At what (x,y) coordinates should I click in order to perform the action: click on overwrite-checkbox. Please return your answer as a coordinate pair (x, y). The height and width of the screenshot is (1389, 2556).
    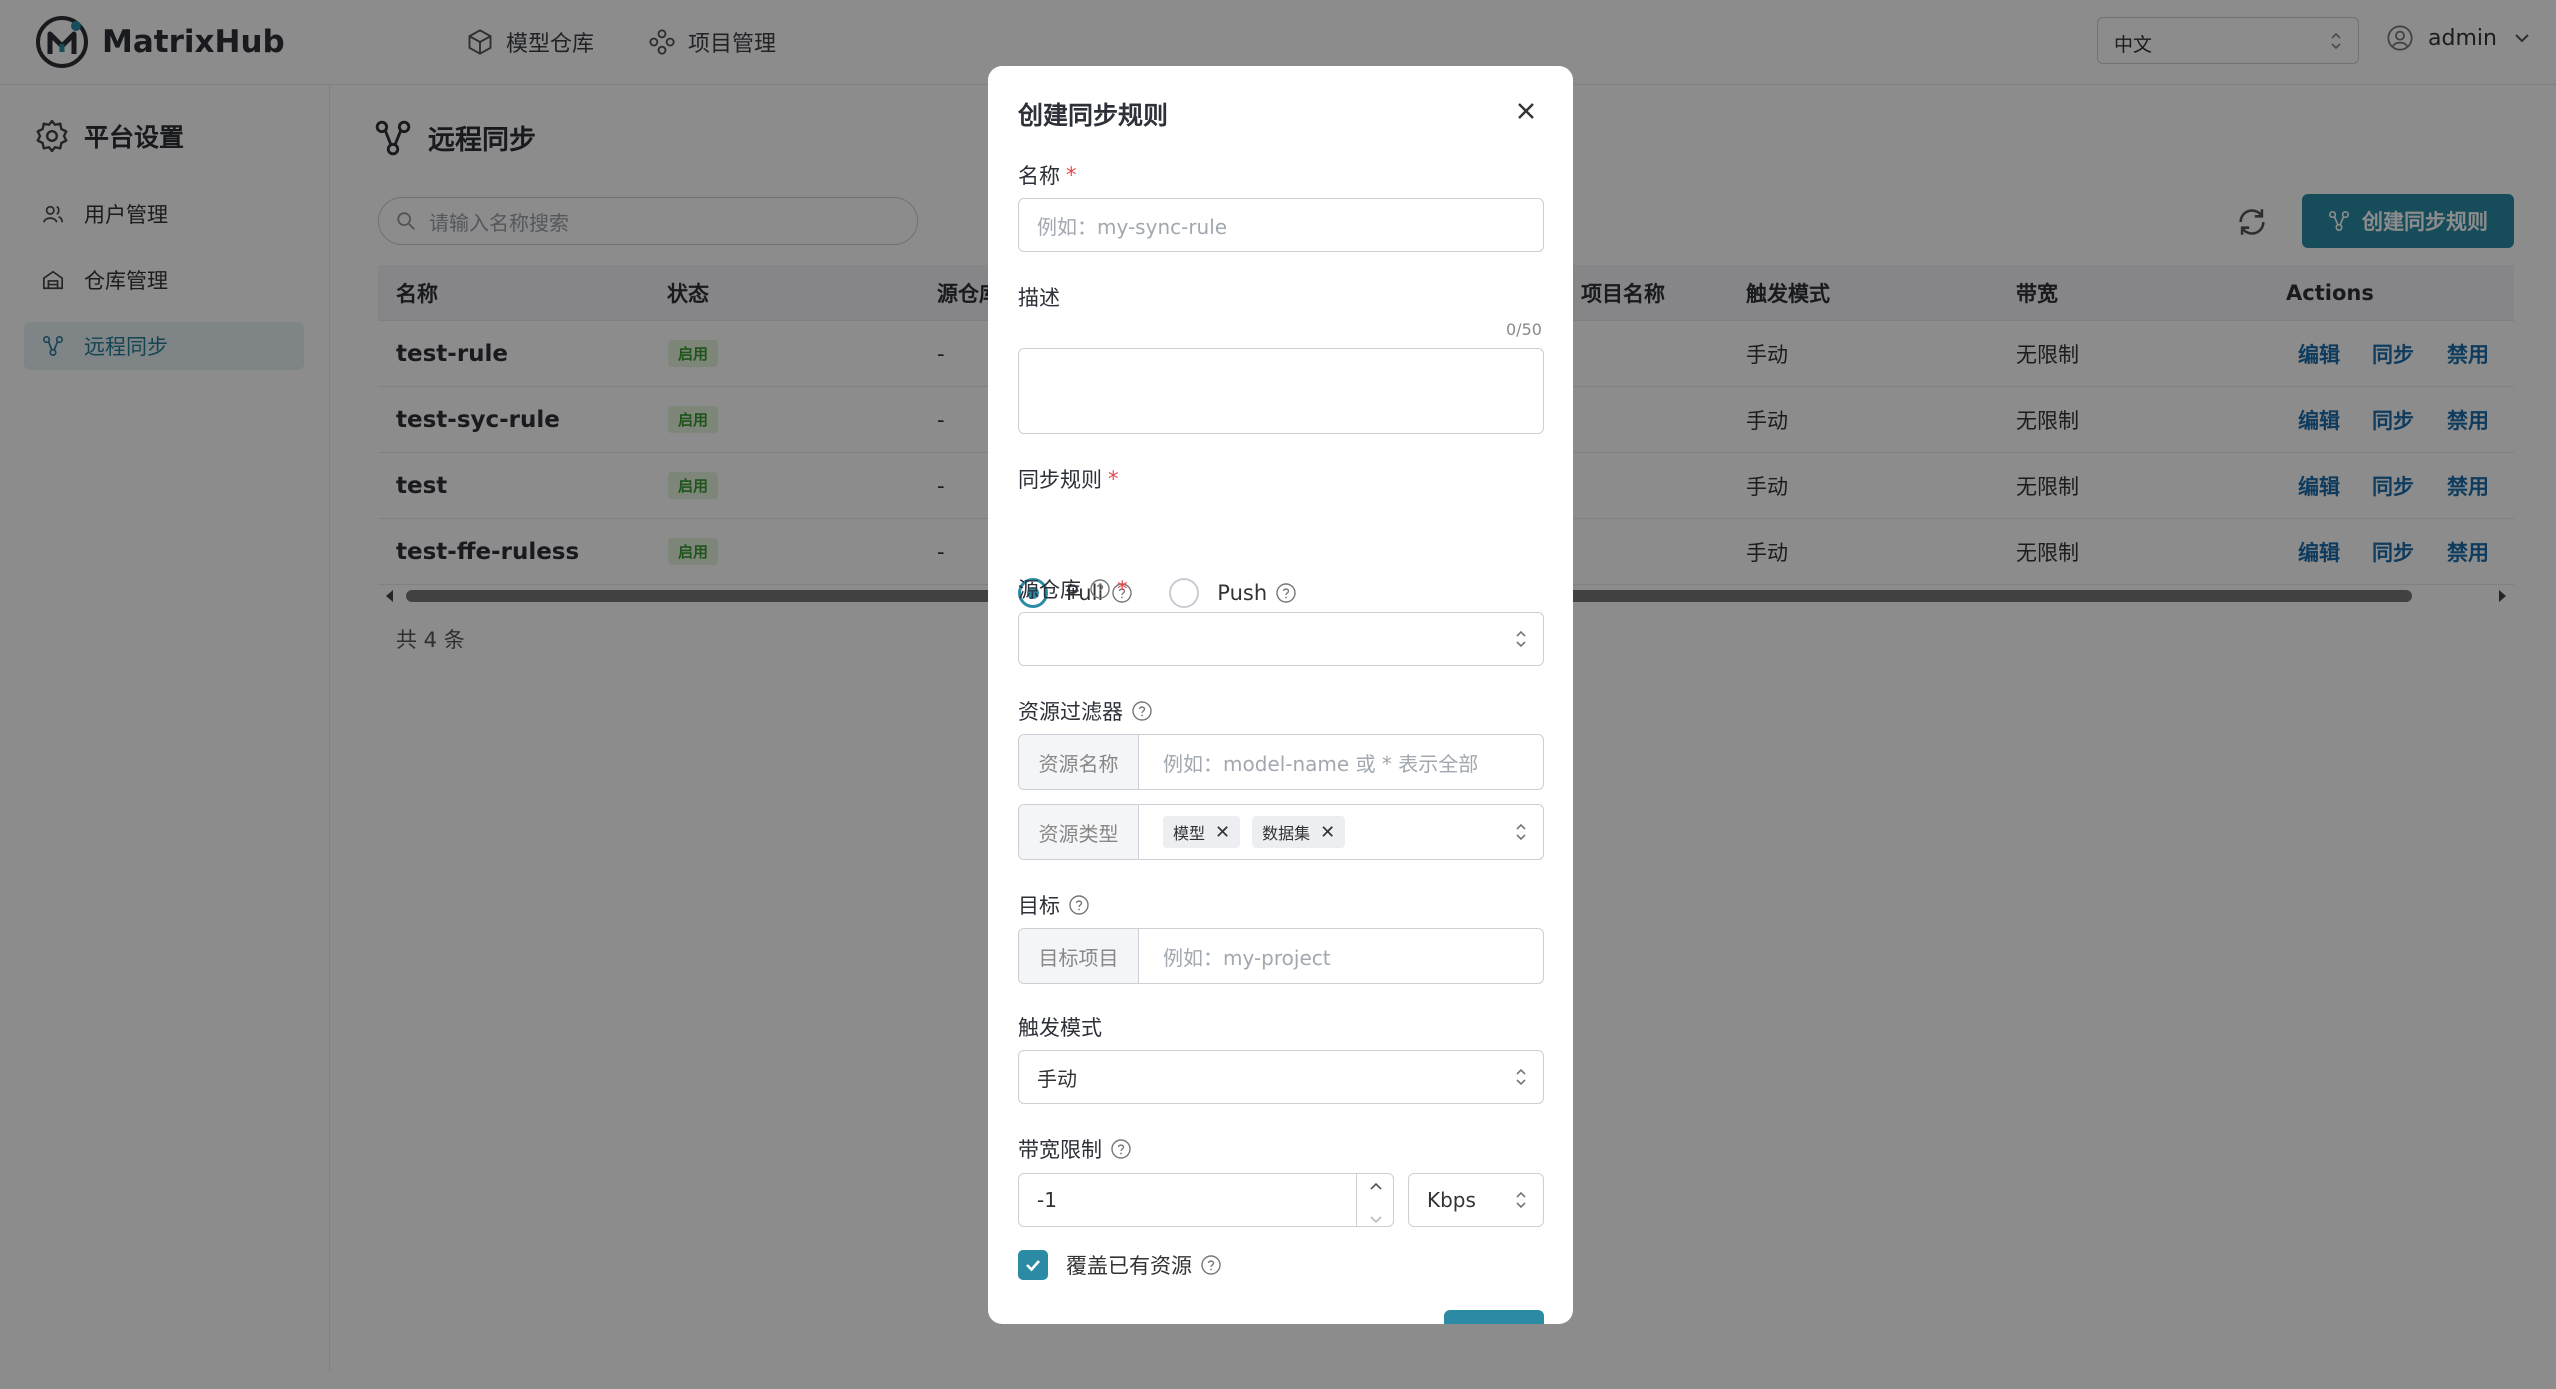
    Looking at the image, I should click on (1033, 1265).